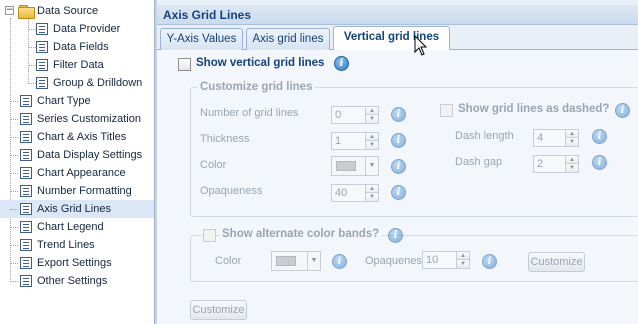 This screenshot has width=638, height=324. What do you see at coordinates (77, 173) in the screenshot?
I see `tree-item-chart-appearance: Chart Appearance` at bounding box center [77, 173].